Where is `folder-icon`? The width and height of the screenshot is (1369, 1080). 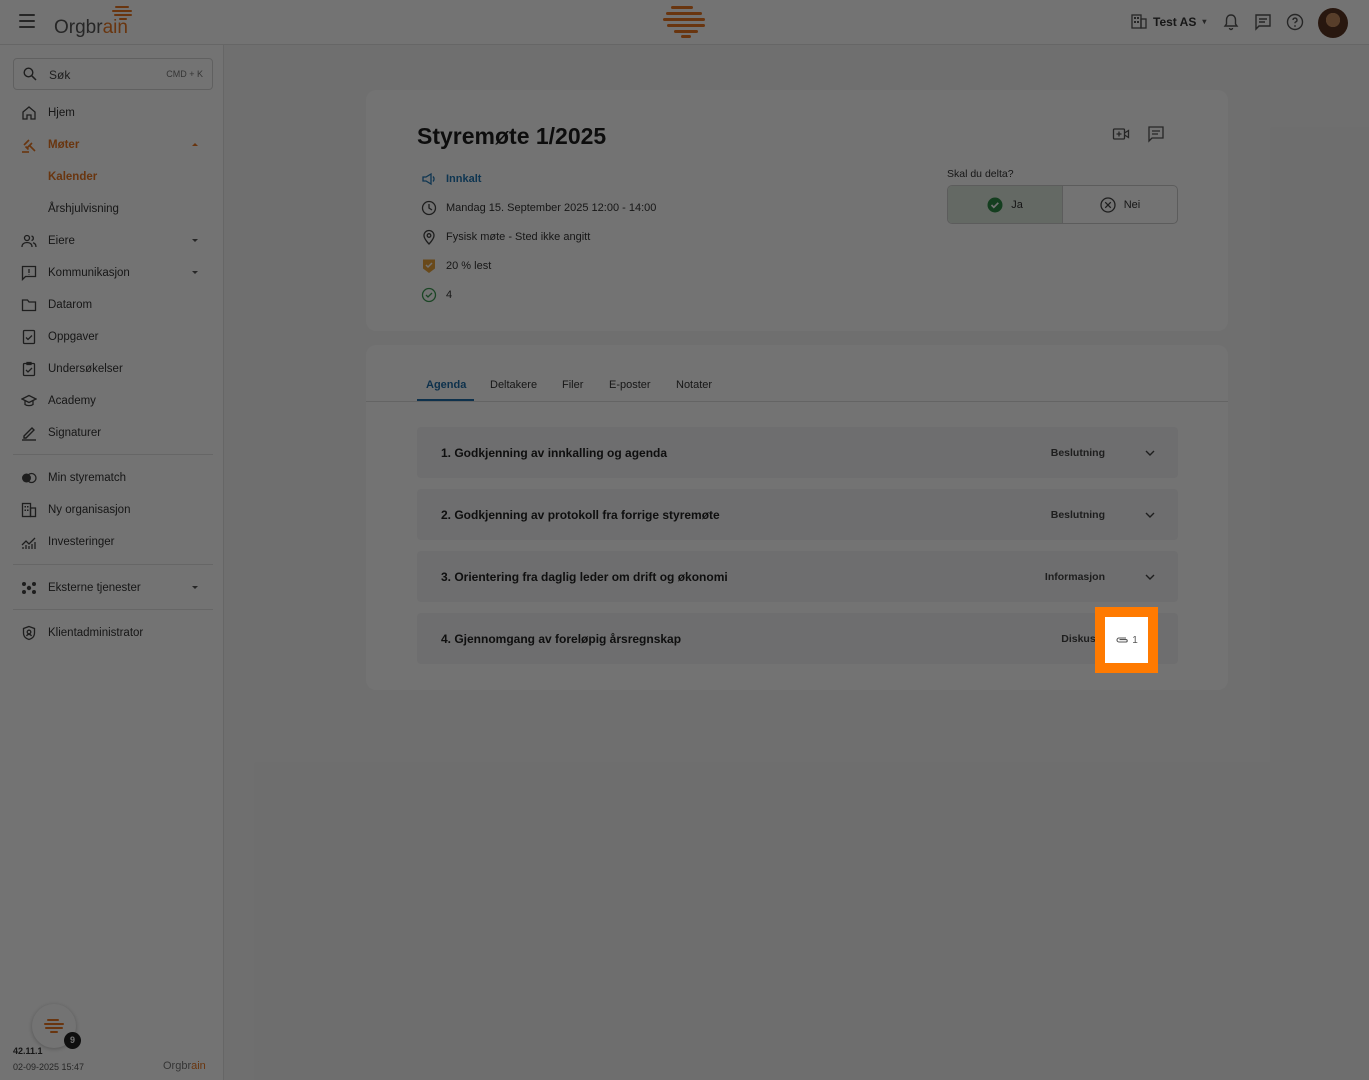 folder-icon is located at coordinates (29, 305).